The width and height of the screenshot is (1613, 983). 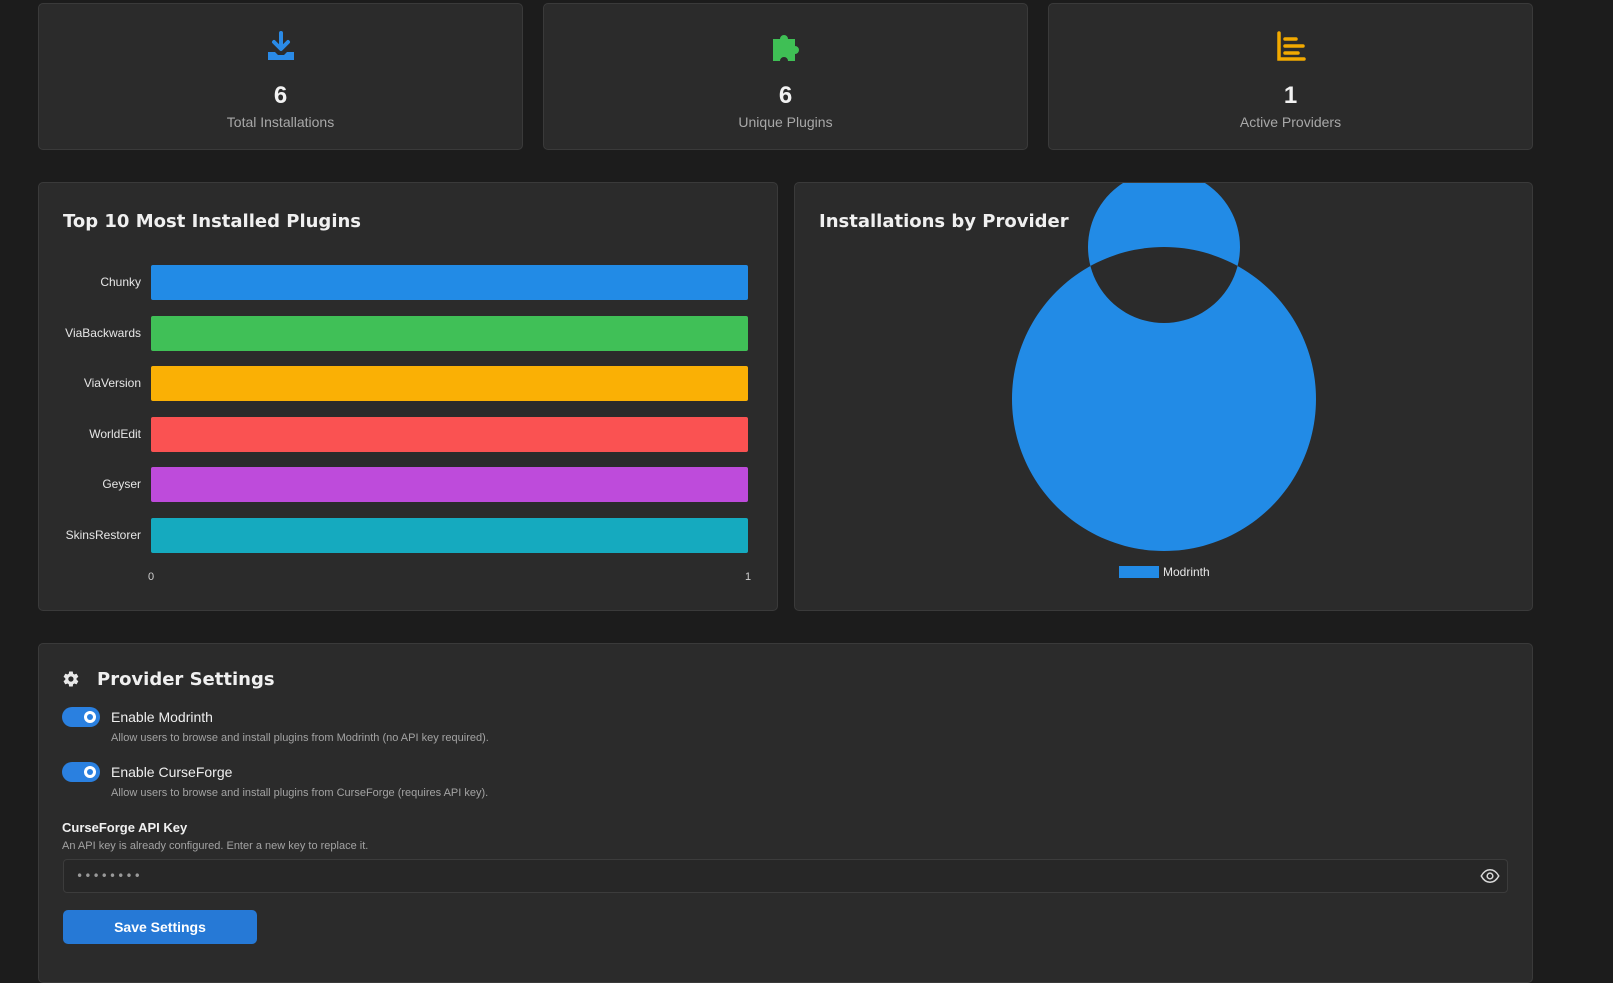 What do you see at coordinates (1290, 122) in the screenshot?
I see `stat-label: Active Providers` at bounding box center [1290, 122].